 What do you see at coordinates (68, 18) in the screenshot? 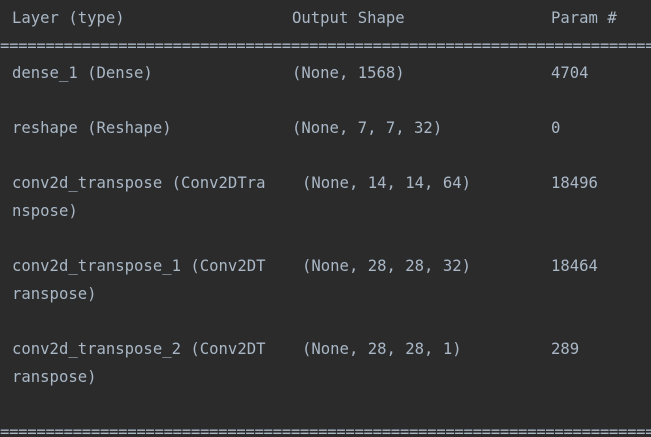
I see `header-layer-type: Layer (type)` at bounding box center [68, 18].